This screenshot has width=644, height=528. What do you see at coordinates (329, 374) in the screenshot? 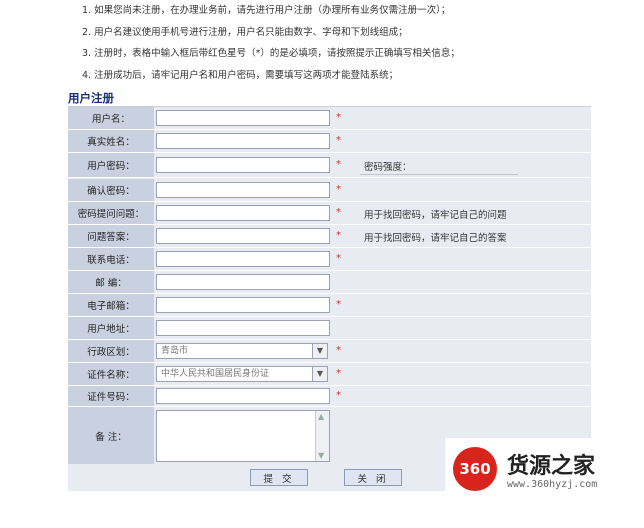
I see `row-idtype: 证件名称： 中华人民共和国居民身份证 ▼ *` at bounding box center [329, 374].